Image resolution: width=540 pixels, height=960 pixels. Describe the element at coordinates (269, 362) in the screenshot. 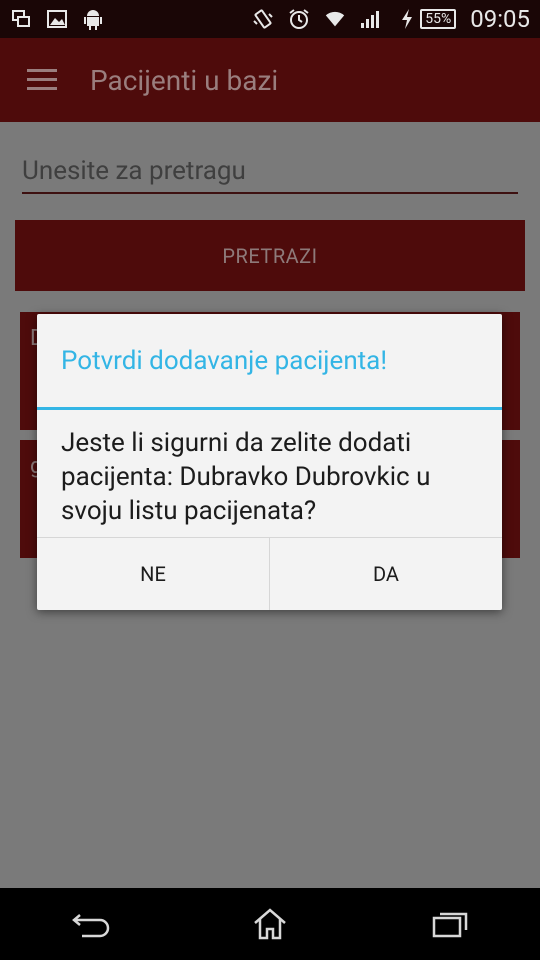

I see `dialog-title: Potvrdi dodavanje pacijenta!` at that location.